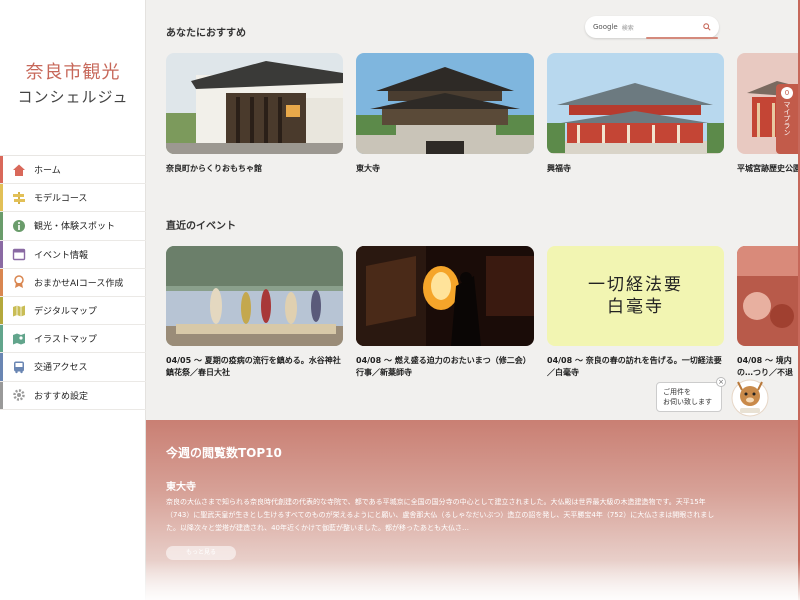  What do you see at coordinates (19, 311) in the screenshot?
I see `map-icon` at bounding box center [19, 311].